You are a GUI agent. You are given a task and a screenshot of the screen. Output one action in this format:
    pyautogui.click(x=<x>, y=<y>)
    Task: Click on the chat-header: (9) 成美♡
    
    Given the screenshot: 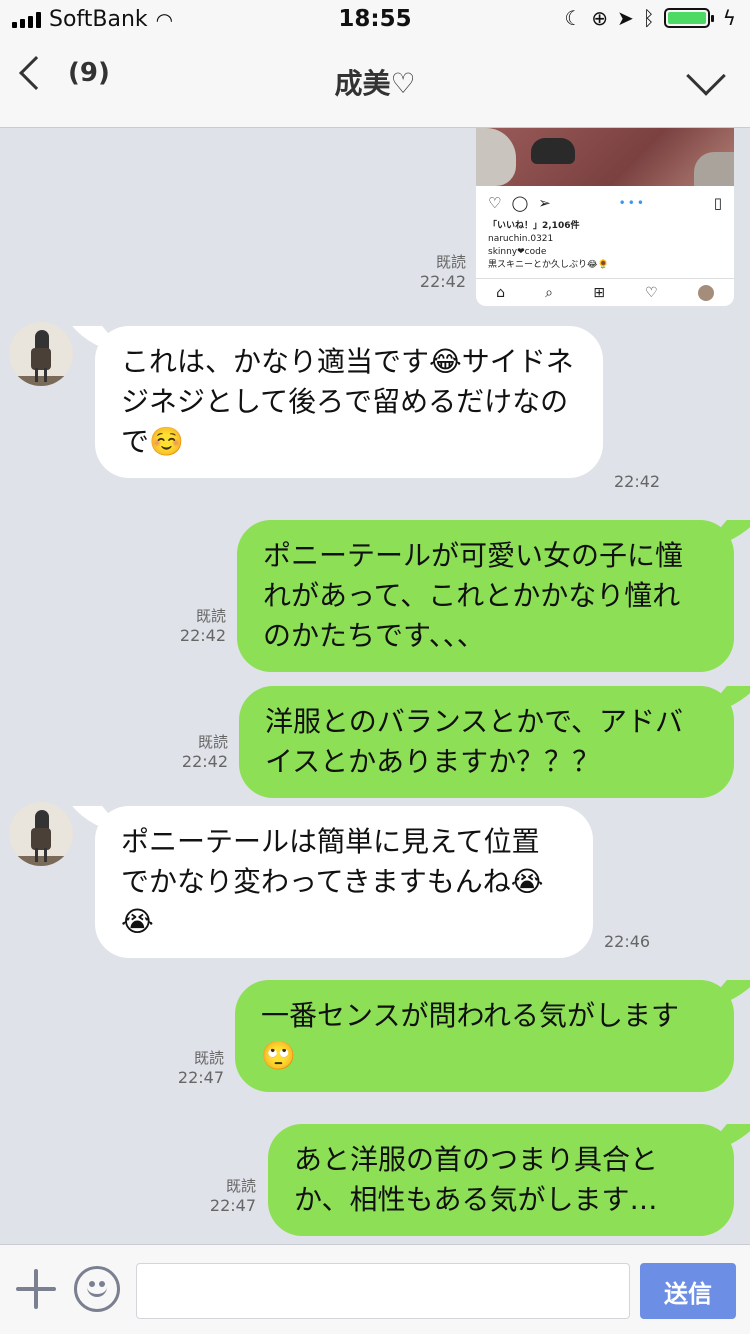 What is the action you would take?
    pyautogui.click(x=375, y=84)
    